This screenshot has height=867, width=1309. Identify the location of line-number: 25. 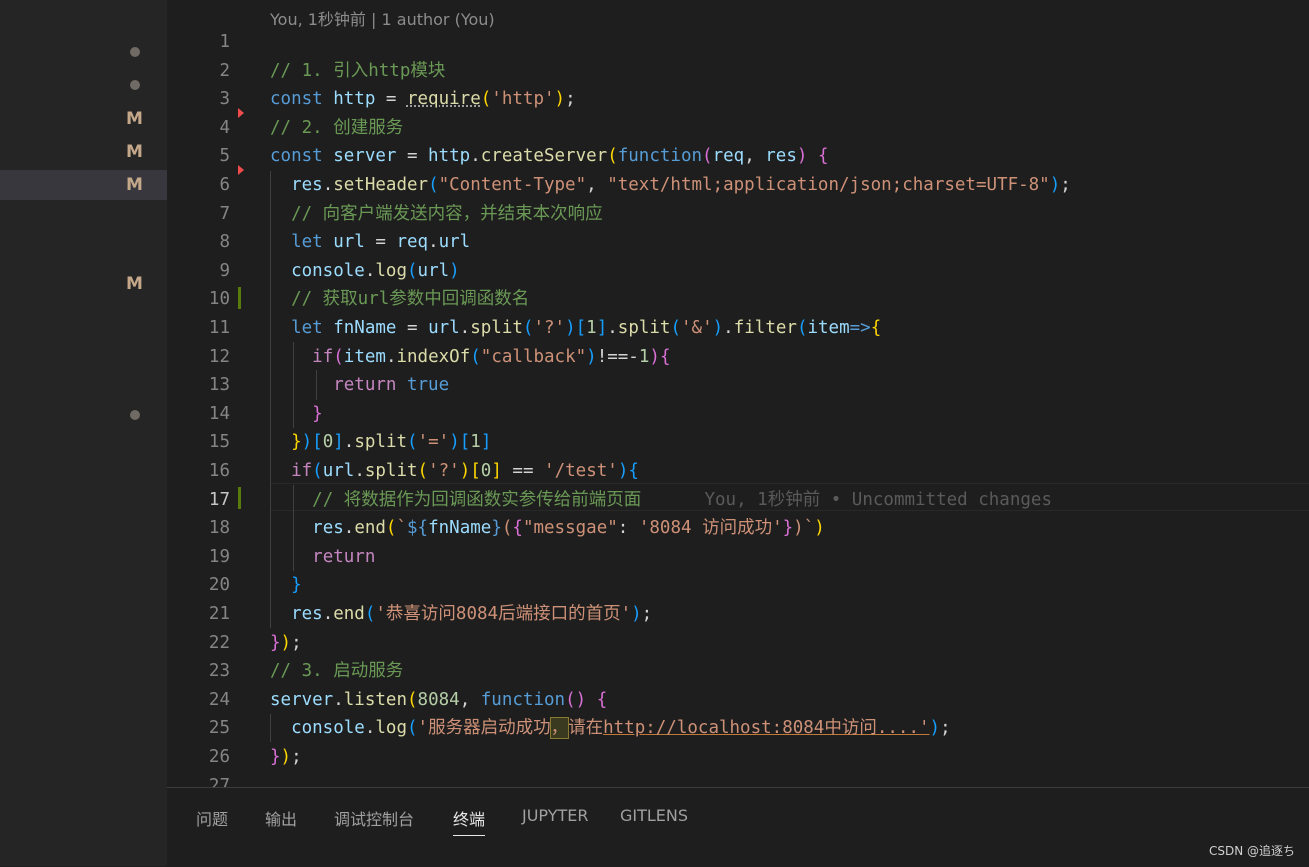
(219, 728).